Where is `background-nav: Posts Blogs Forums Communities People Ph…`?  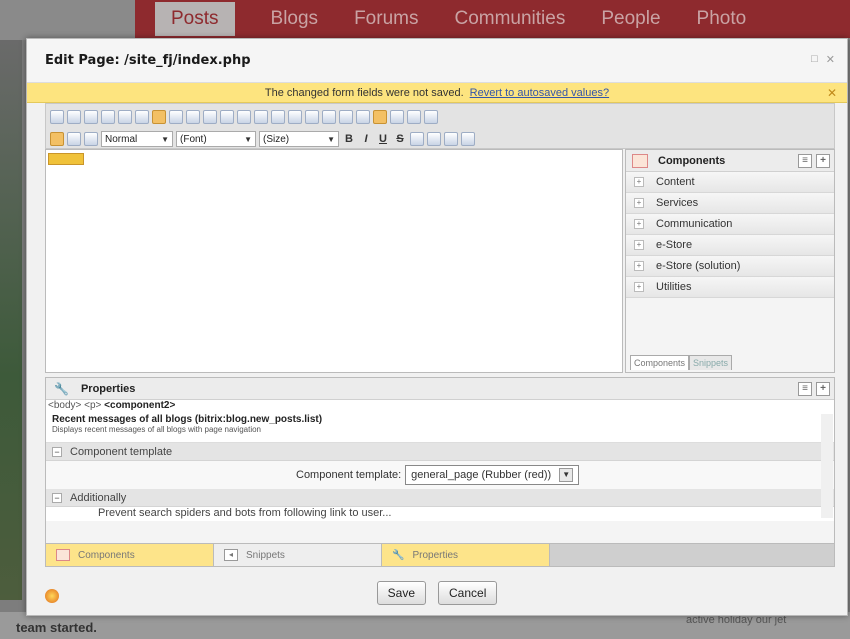 background-nav: Posts Blogs Forums Communities People Ph… is located at coordinates (492, 19).